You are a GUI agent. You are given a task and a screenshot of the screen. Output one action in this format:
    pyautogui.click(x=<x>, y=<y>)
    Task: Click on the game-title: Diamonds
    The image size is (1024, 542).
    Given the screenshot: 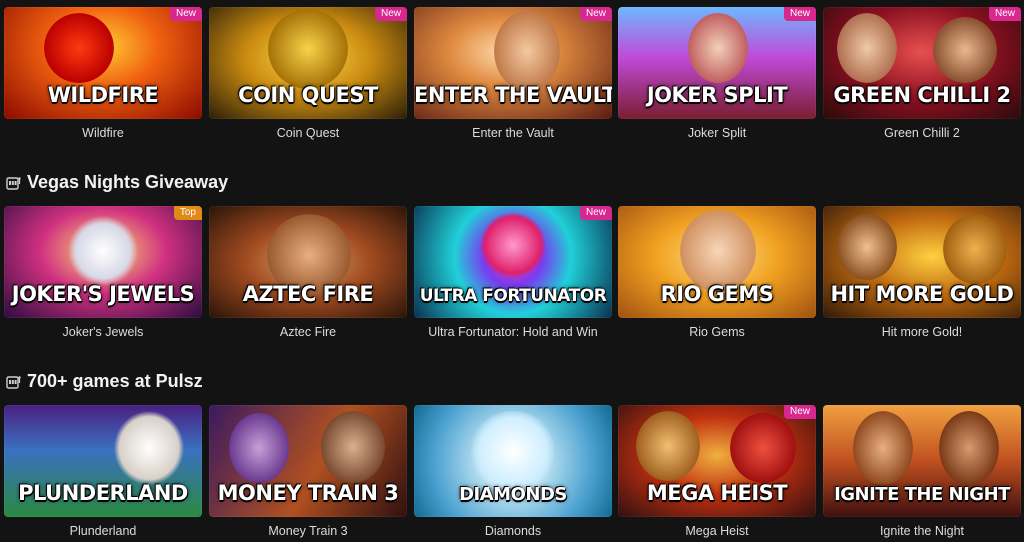 What is the action you would take?
    pyautogui.click(x=513, y=531)
    